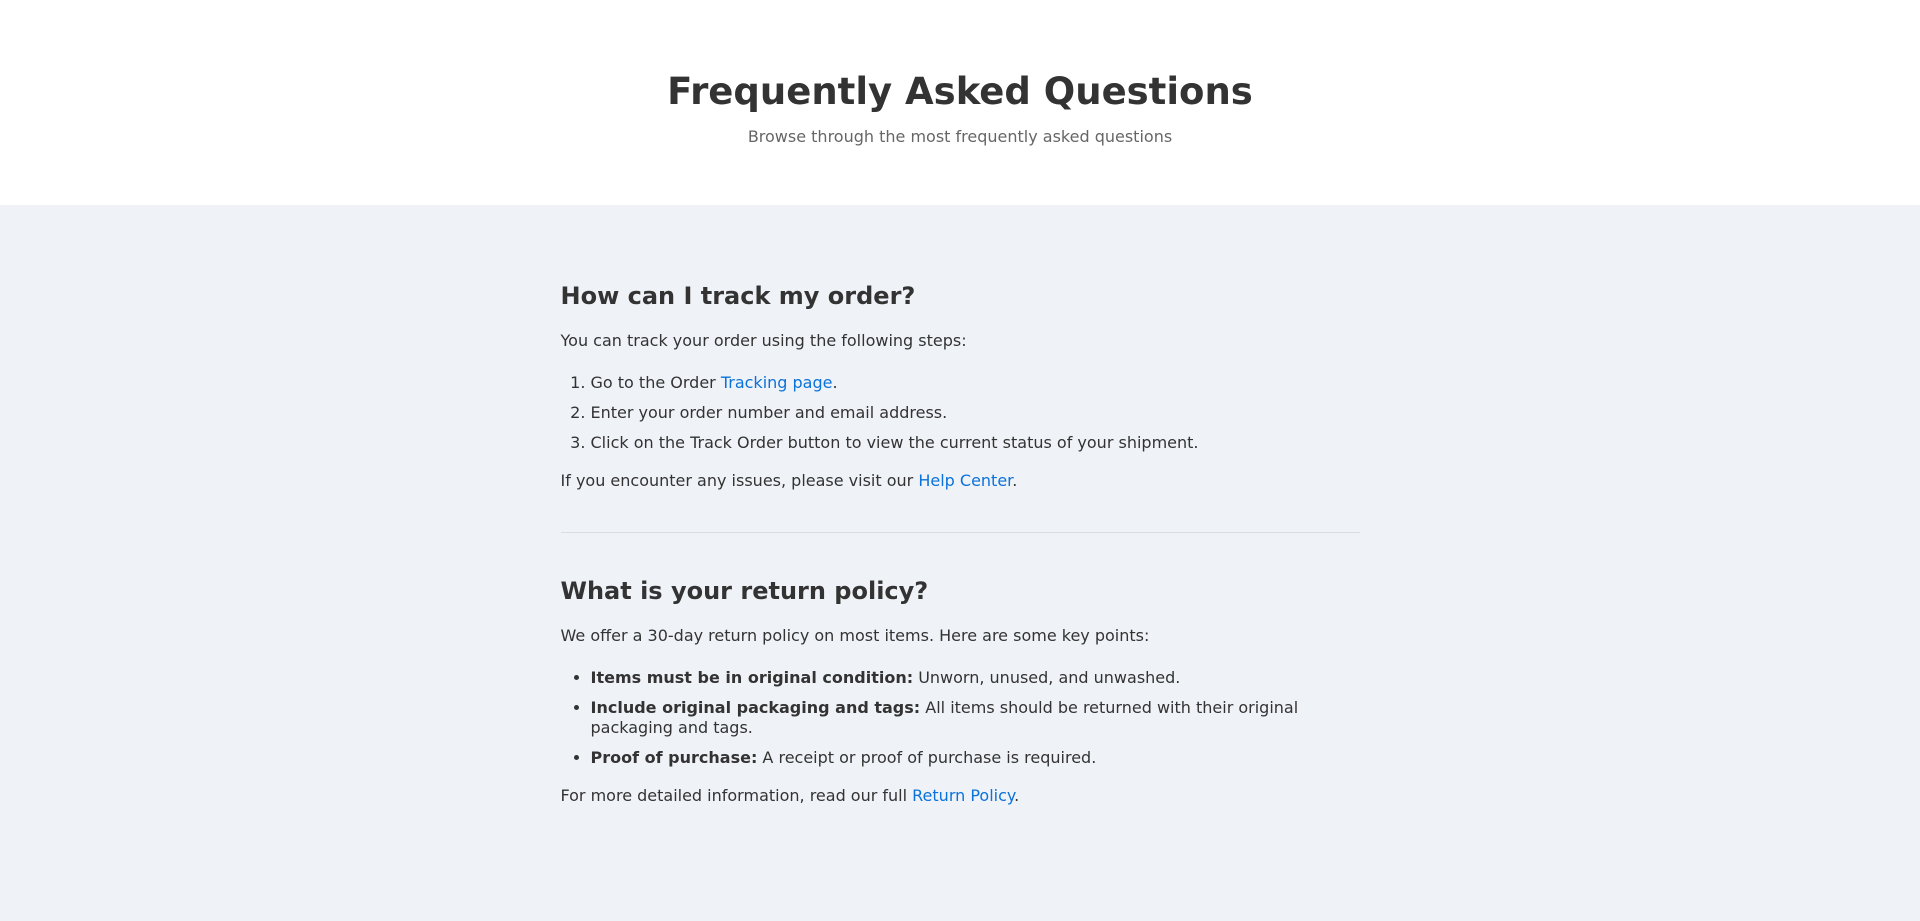 The height and width of the screenshot is (921, 1920). Describe the element at coordinates (960, 532) in the screenshot. I see `faq-divider` at that location.